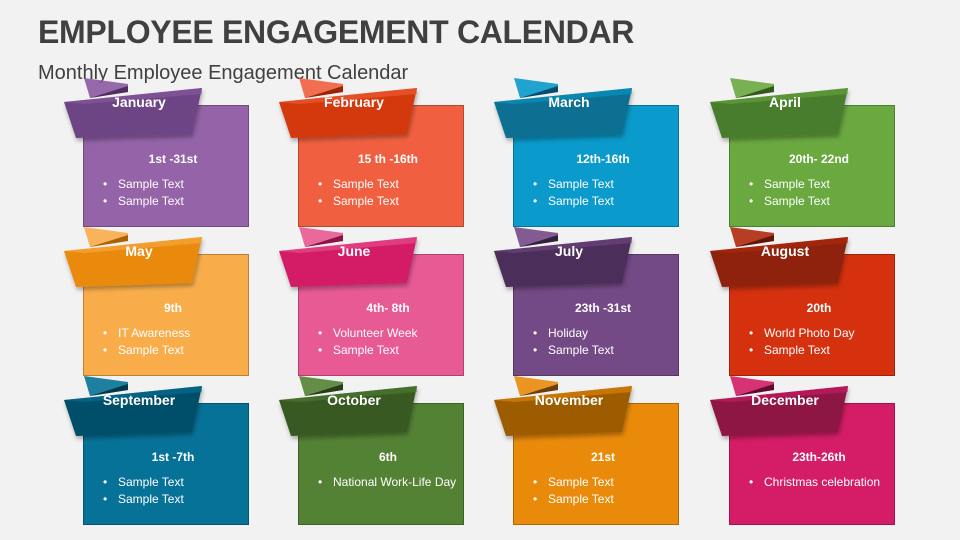 Image resolution: width=960 pixels, height=540 pixels. What do you see at coordinates (785, 251) in the screenshot?
I see `month-name: August` at bounding box center [785, 251].